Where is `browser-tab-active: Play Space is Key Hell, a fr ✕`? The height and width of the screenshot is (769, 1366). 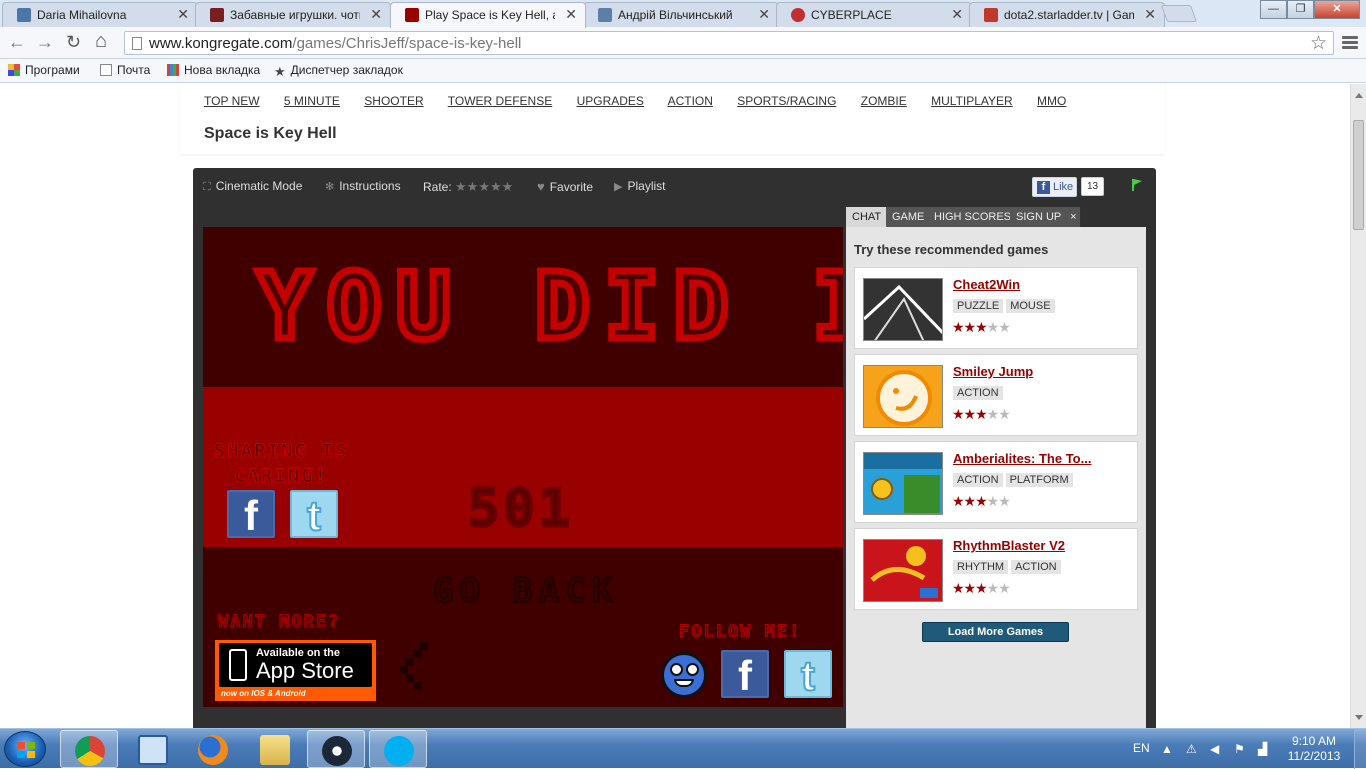
browser-tab-active: Play Space is Key Hell, a fr ✕ is located at coordinates (488, 15).